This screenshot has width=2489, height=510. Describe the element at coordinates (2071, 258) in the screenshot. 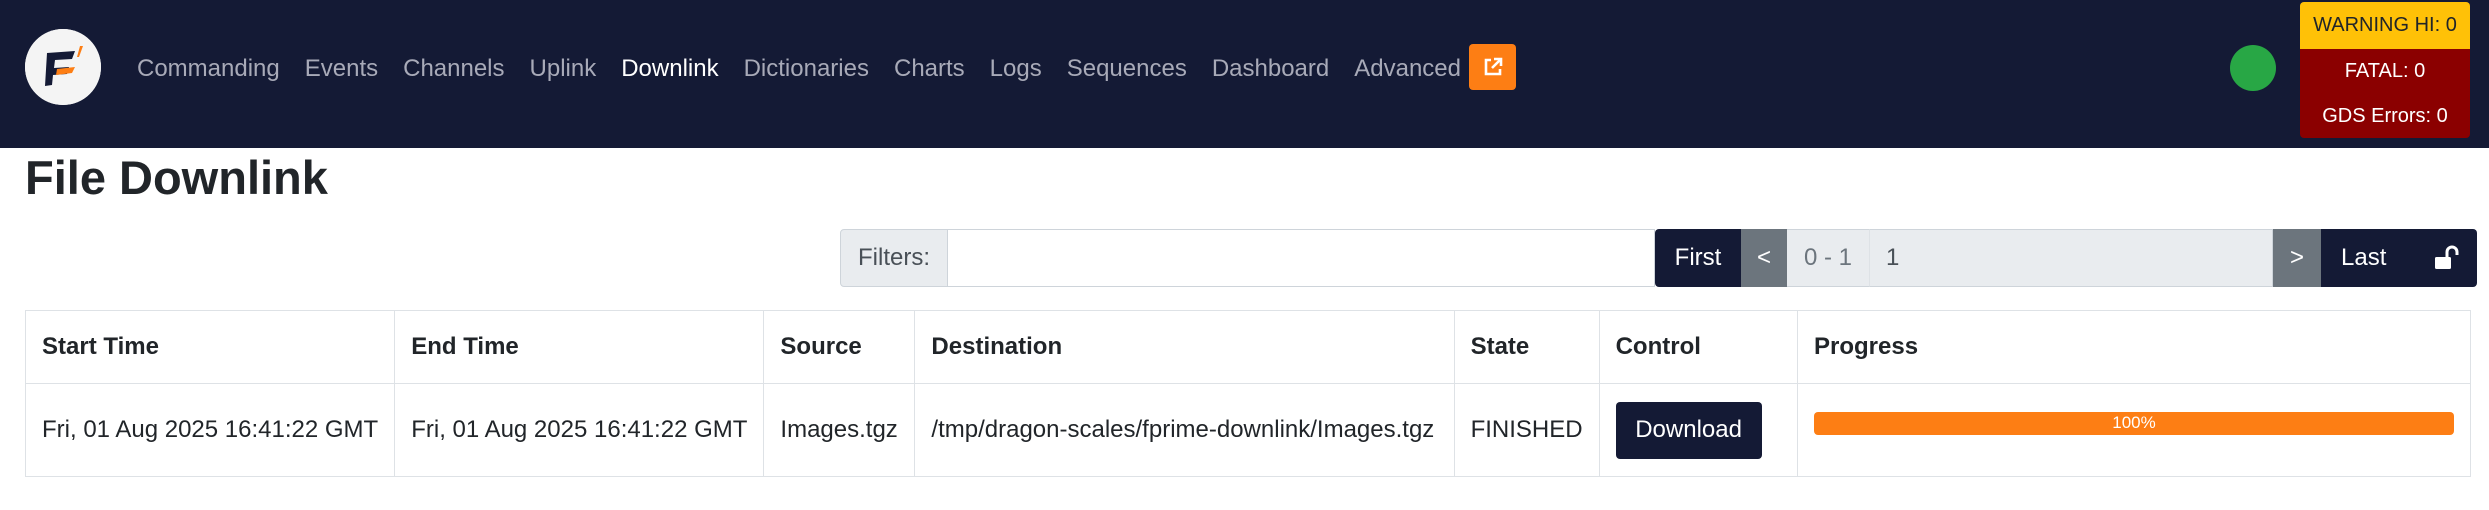

I see `page-number-input` at that location.